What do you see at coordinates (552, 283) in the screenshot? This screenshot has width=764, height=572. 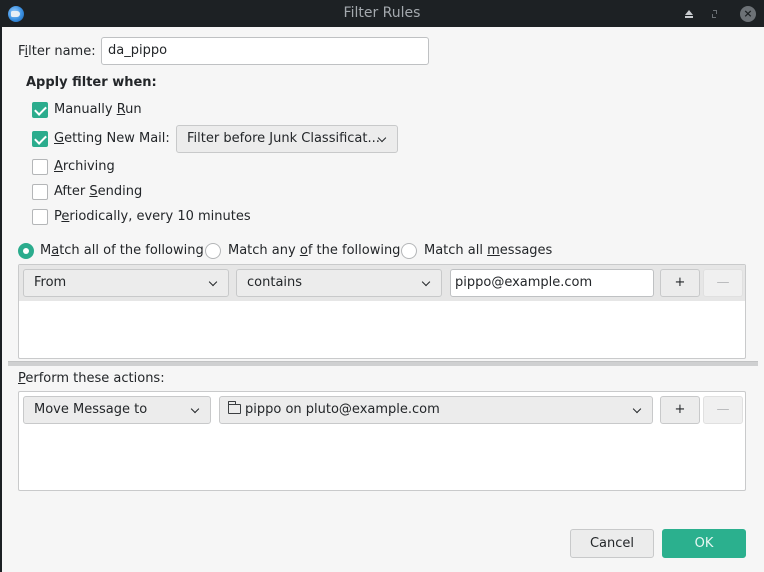 I see `rule-value-input: pippo@example.com` at bounding box center [552, 283].